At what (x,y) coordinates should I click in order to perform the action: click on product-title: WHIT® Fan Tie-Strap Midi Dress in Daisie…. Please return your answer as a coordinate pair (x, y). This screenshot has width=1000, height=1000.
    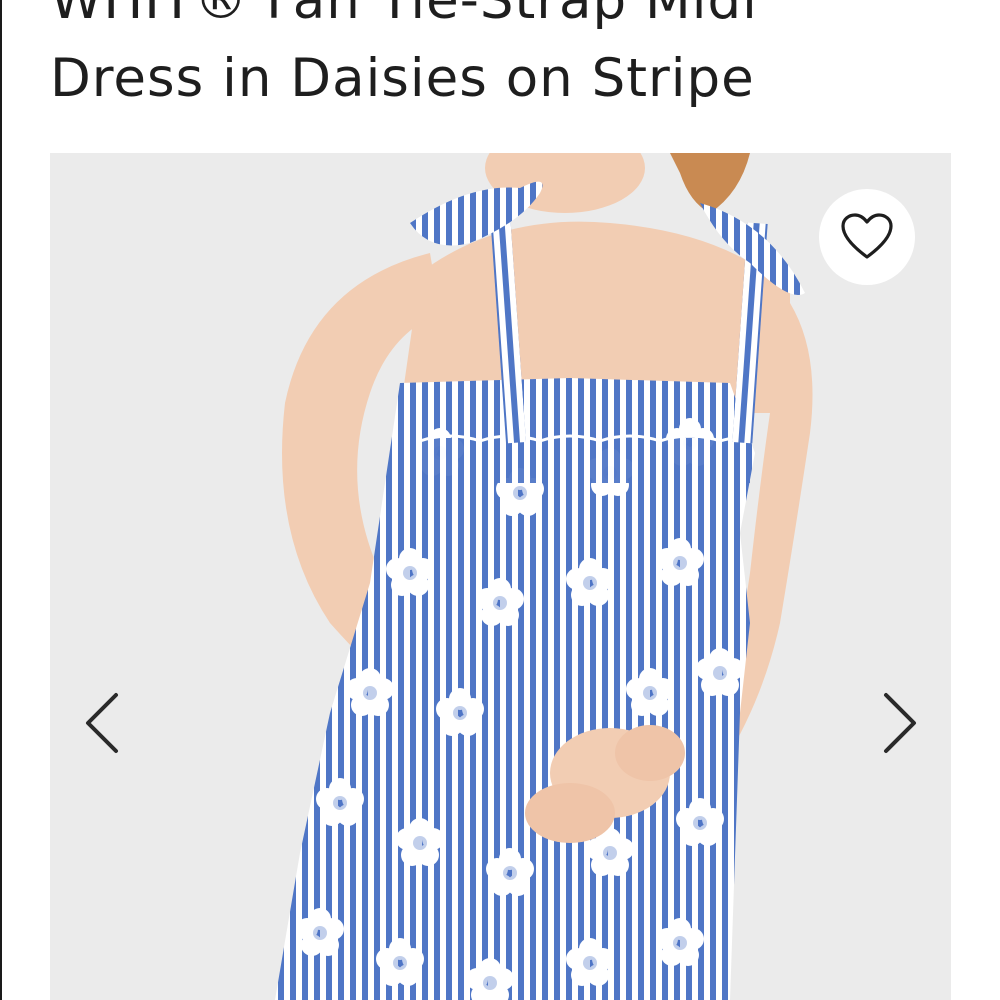
    Looking at the image, I should click on (500, 59).